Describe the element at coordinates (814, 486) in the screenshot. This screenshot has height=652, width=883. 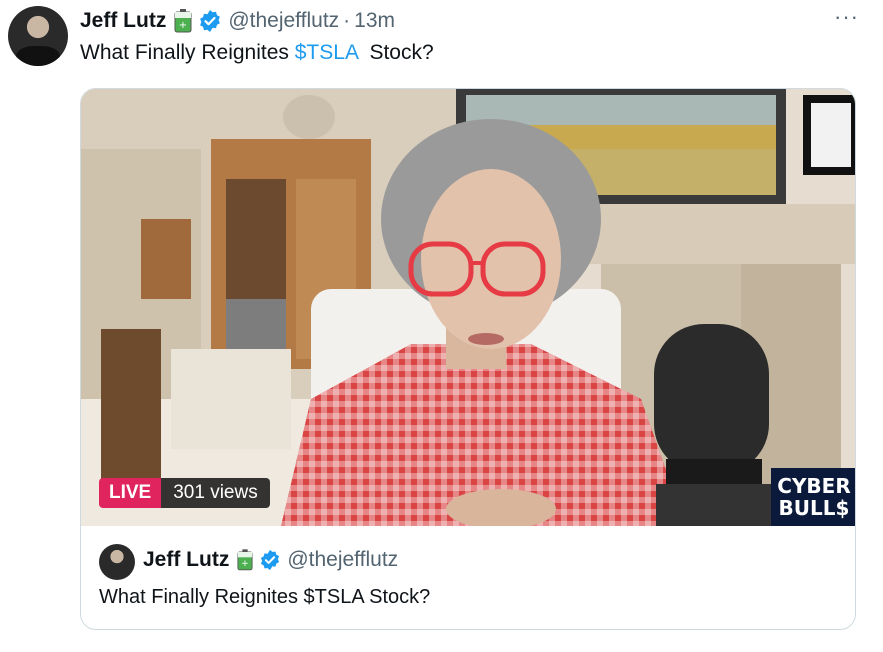
I see `watermark-line1: CYBER` at that location.